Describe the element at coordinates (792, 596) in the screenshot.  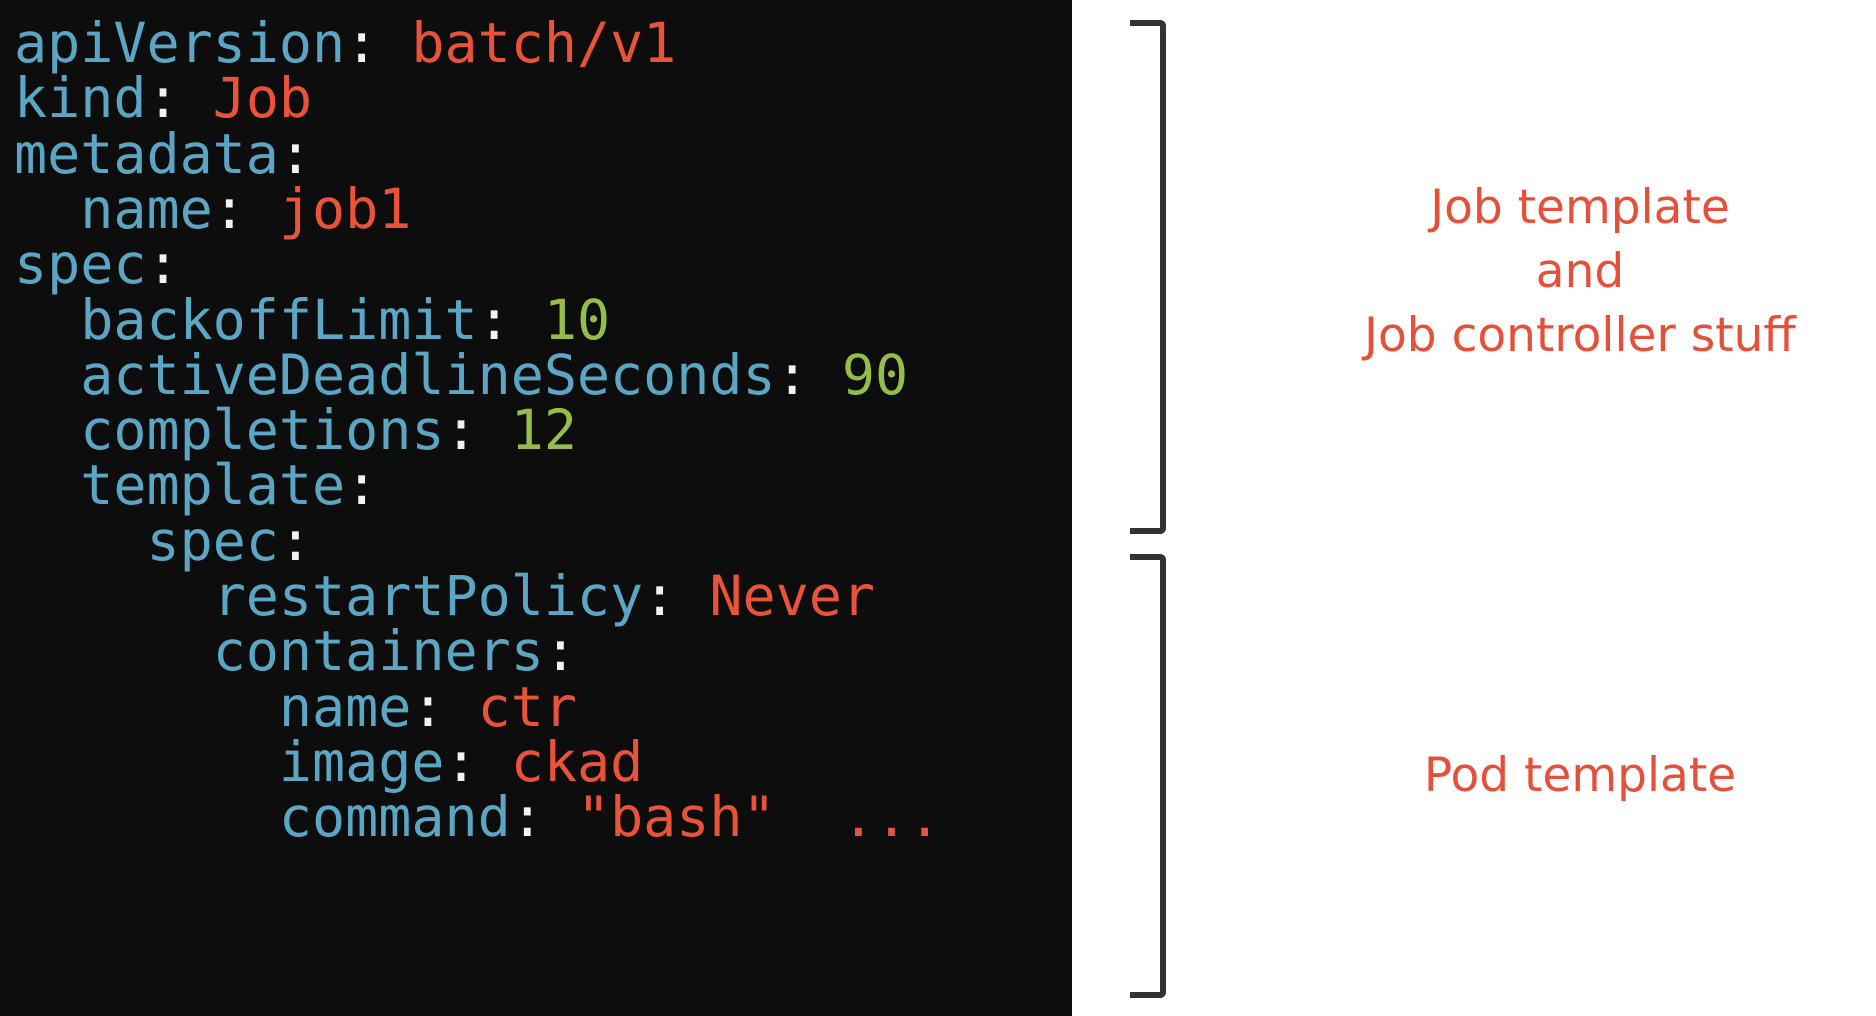
I see `yaml-string-value: Never` at that location.